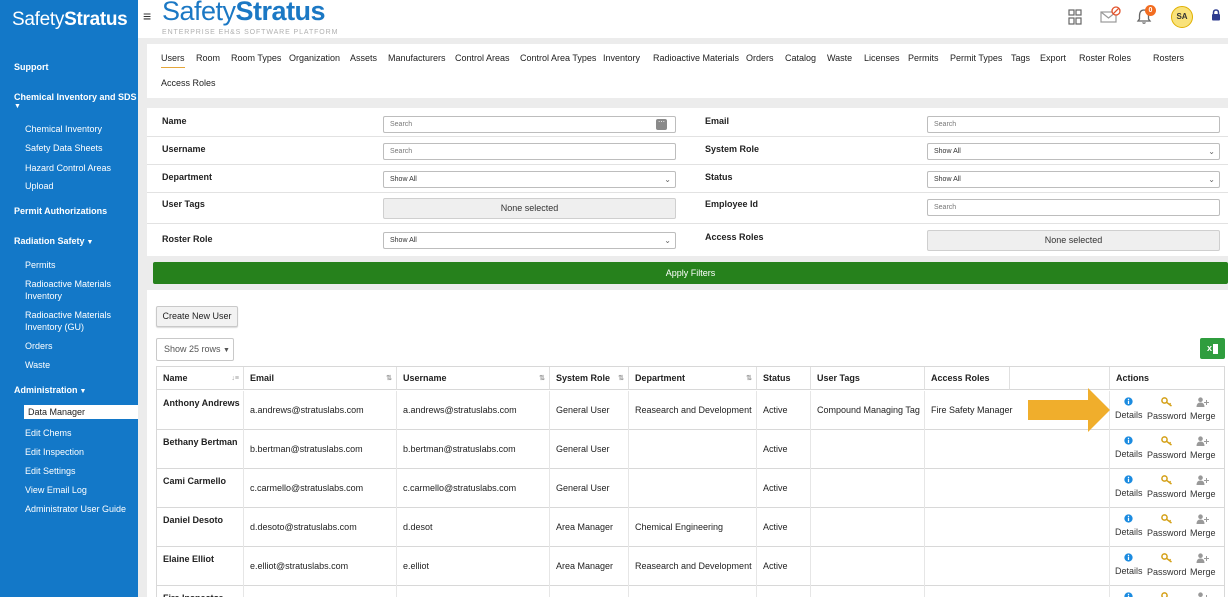 This screenshot has height=597, width=1228. What do you see at coordinates (529, 124) in the screenshot?
I see `name-filter-input: Search ⋯` at bounding box center [529, 124].